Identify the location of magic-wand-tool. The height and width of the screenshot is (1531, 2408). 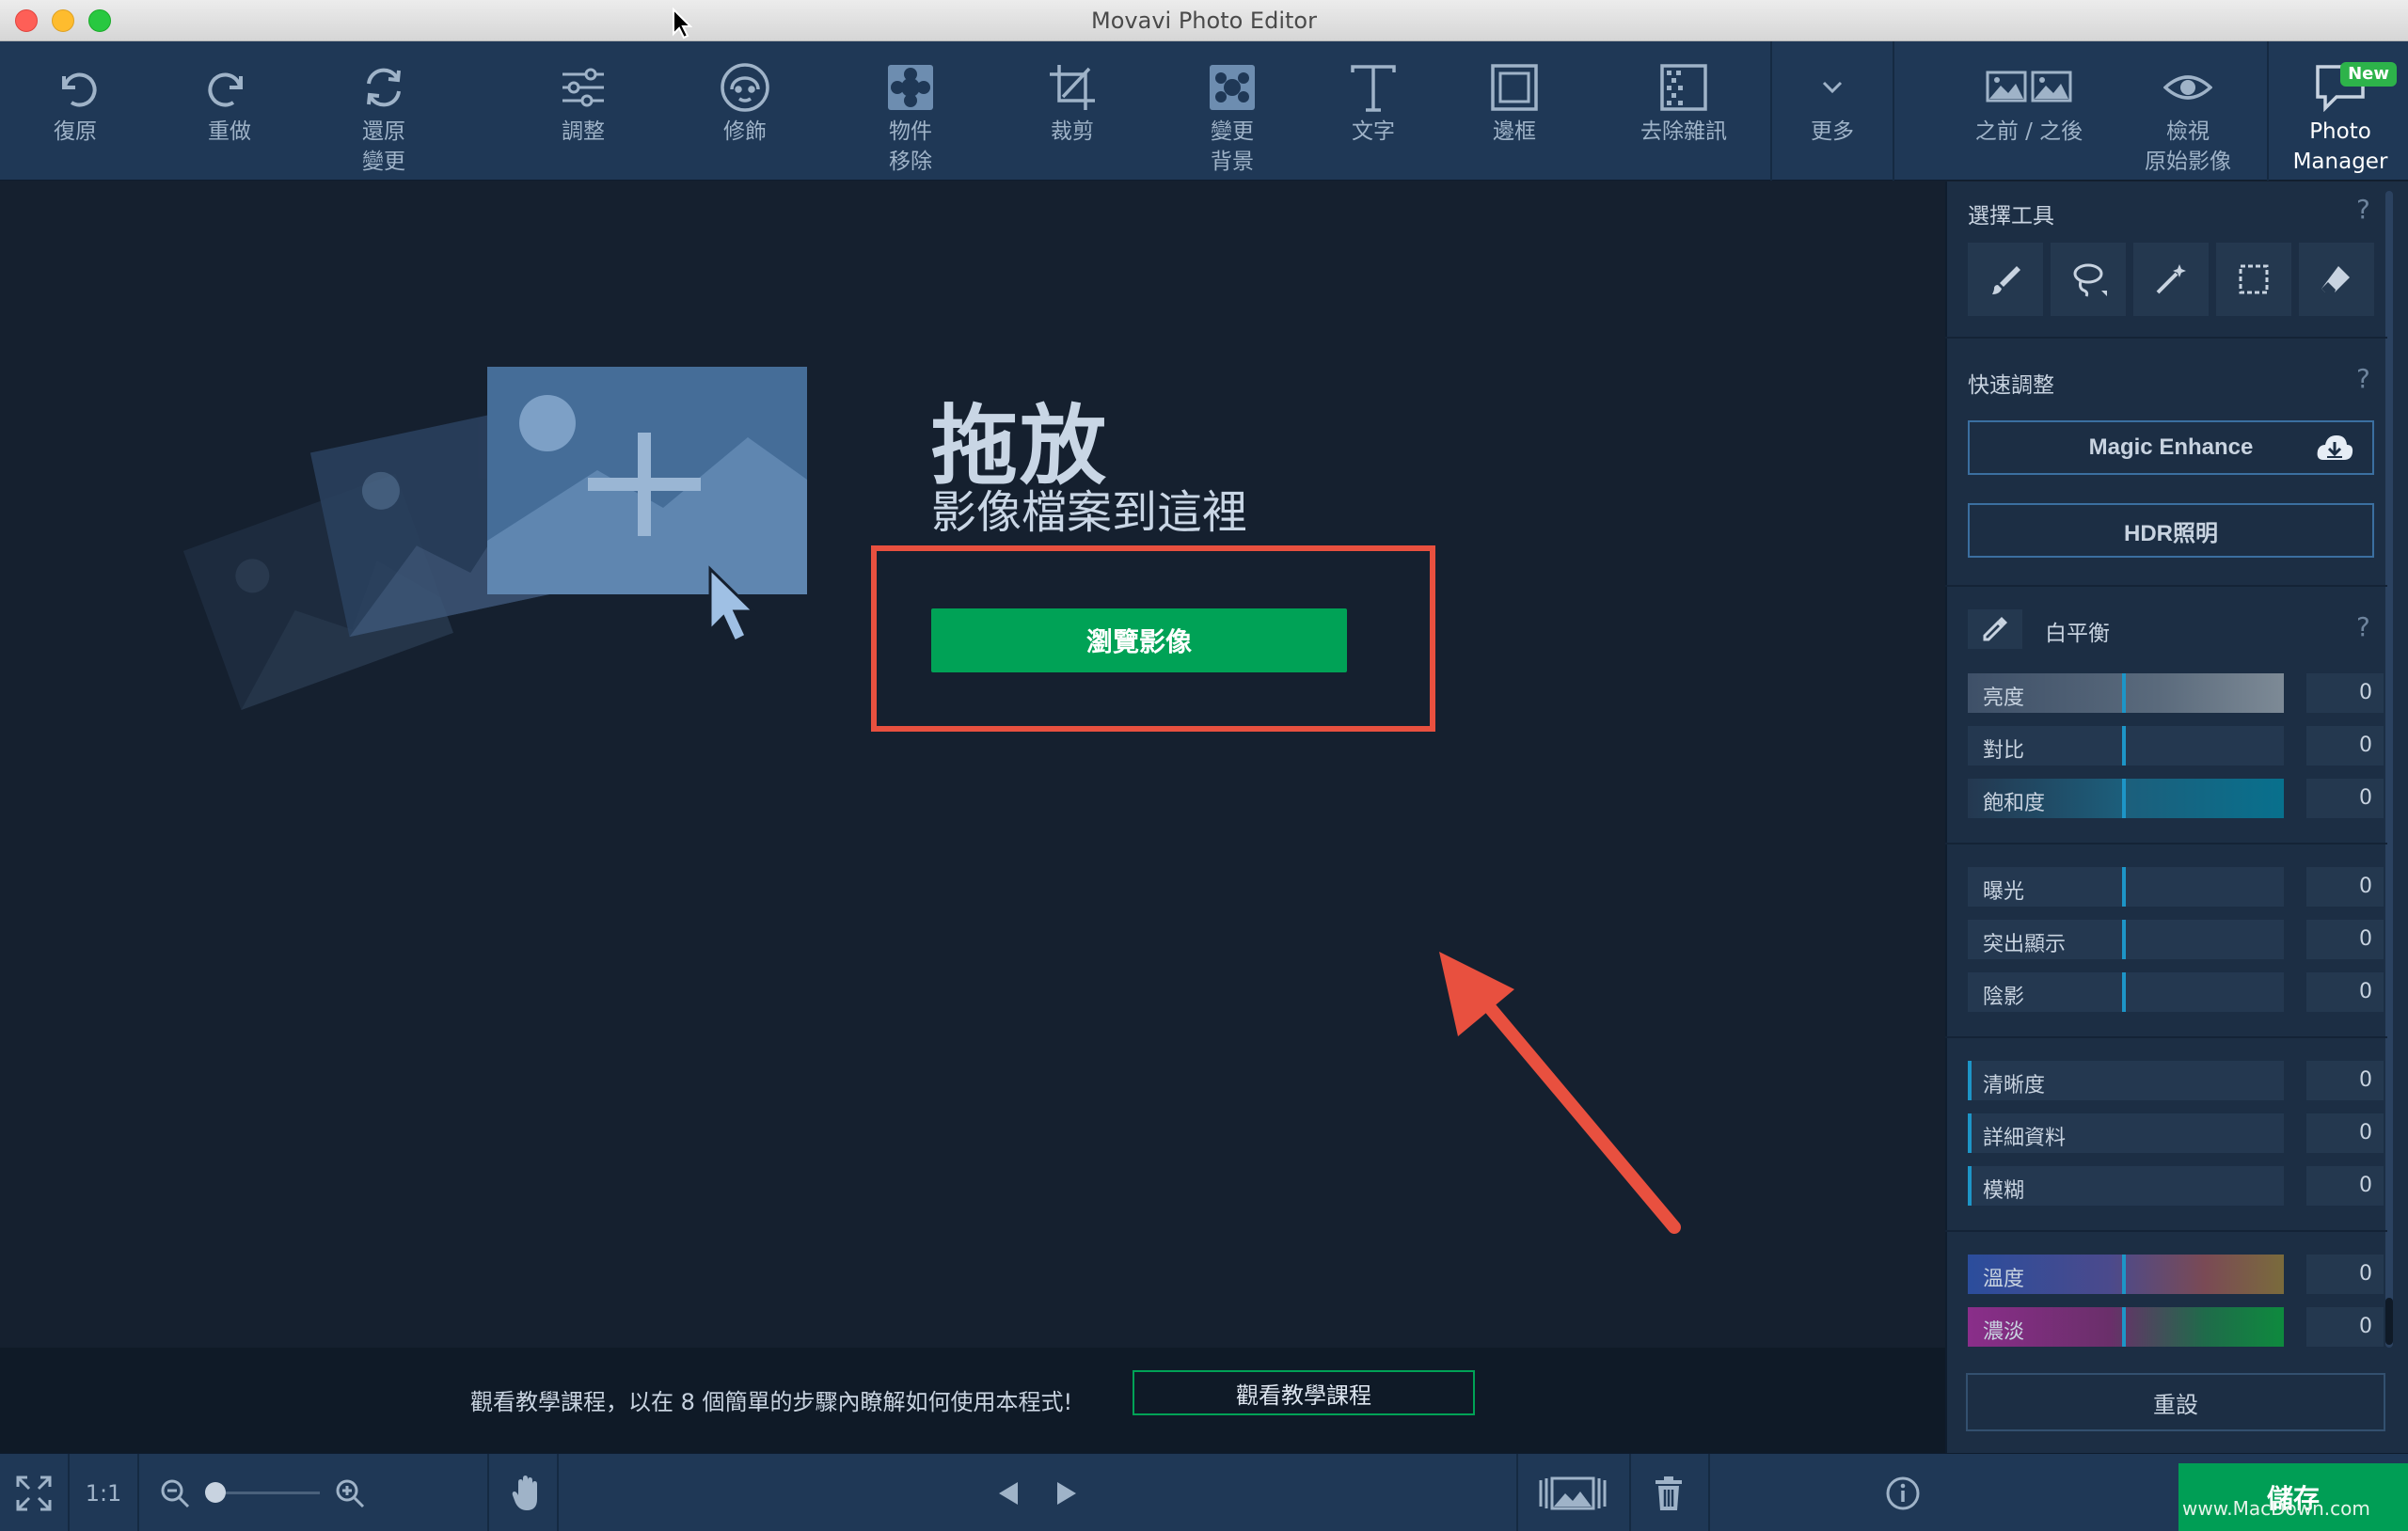
(2171, 279).